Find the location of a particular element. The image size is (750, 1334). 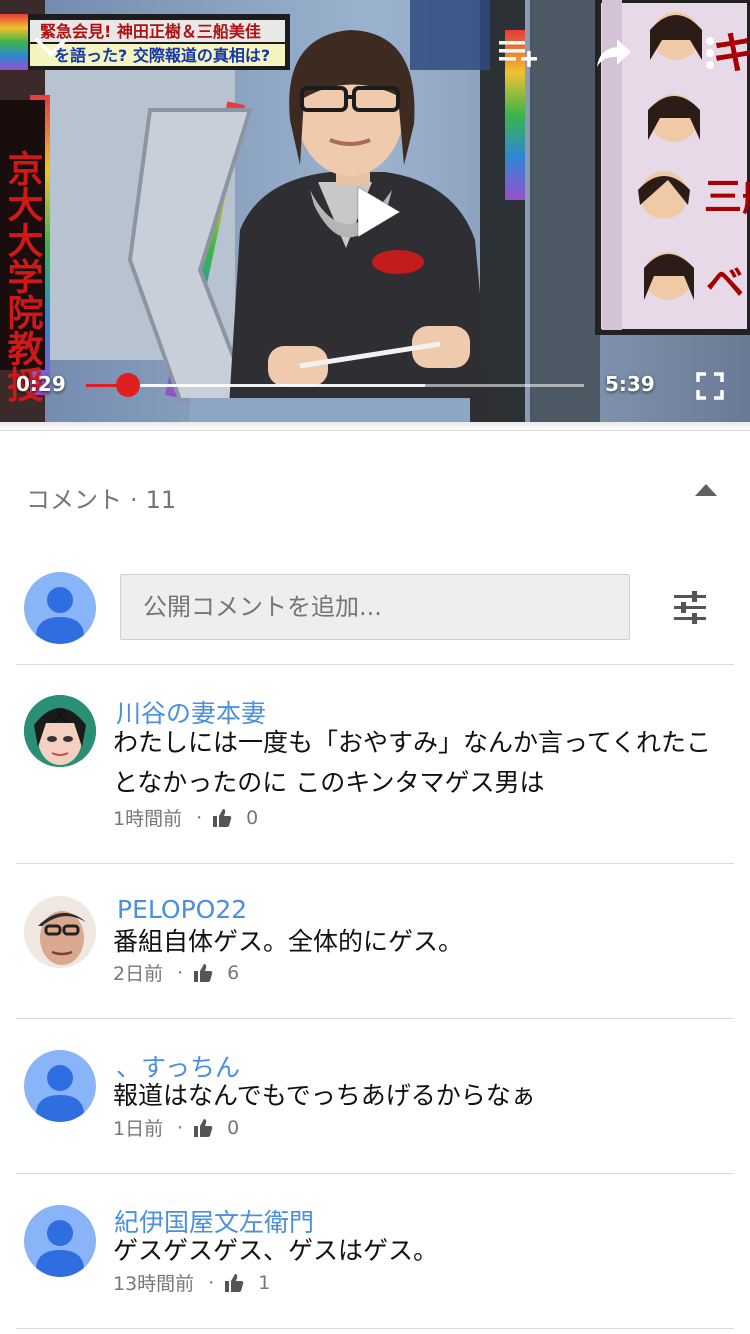

playlist-add-icon is located at coordinates (518, 54).